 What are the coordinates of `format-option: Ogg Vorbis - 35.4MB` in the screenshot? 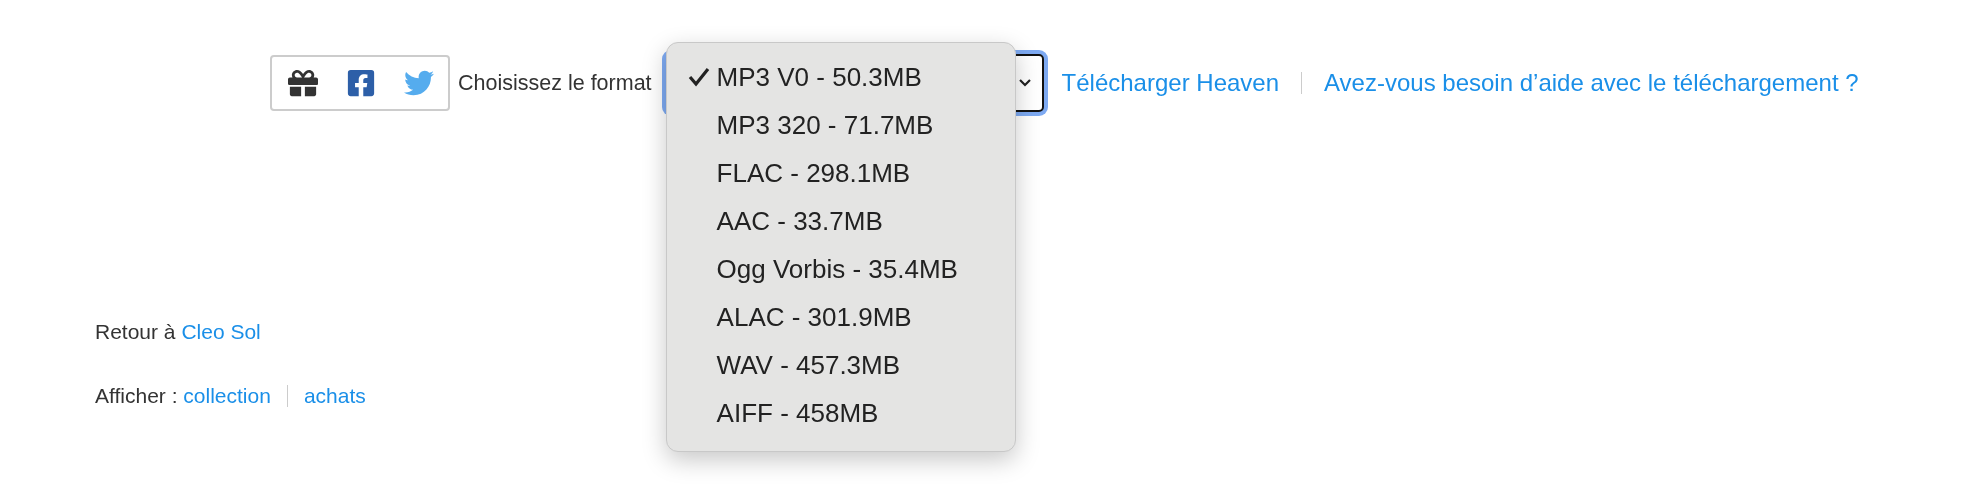 It's located at (840, 269).